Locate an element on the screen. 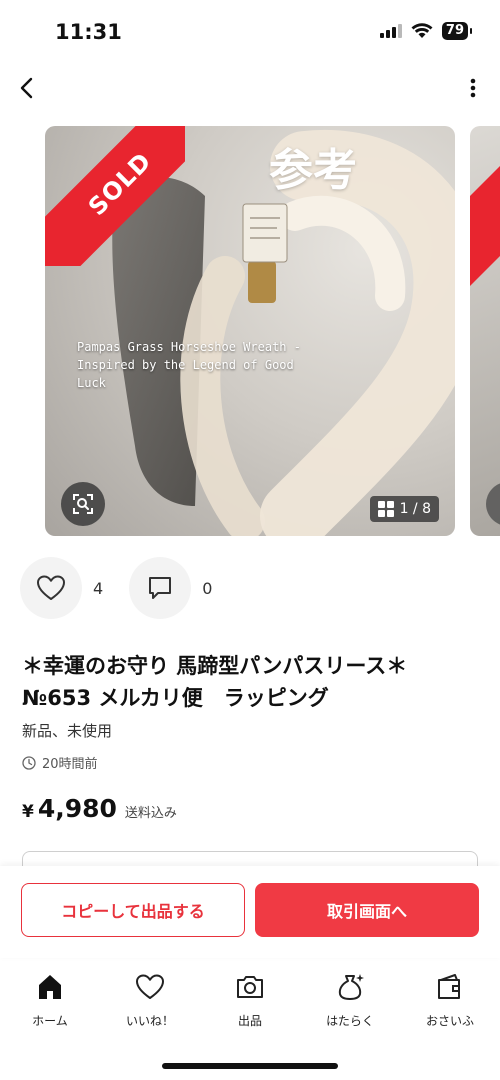  posted-time-text: 20時間前 is located at coordinates (70, 764).